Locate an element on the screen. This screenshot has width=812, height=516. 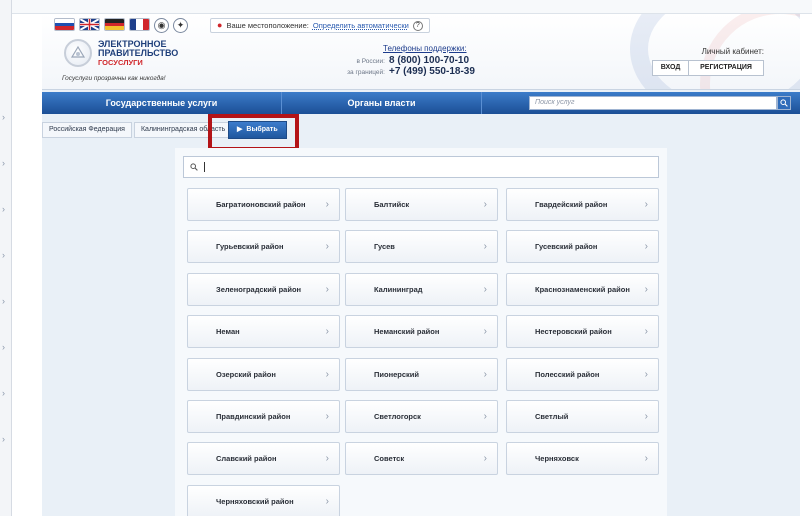
district-button: Светлогорск › is located at coordinates (421, 416).